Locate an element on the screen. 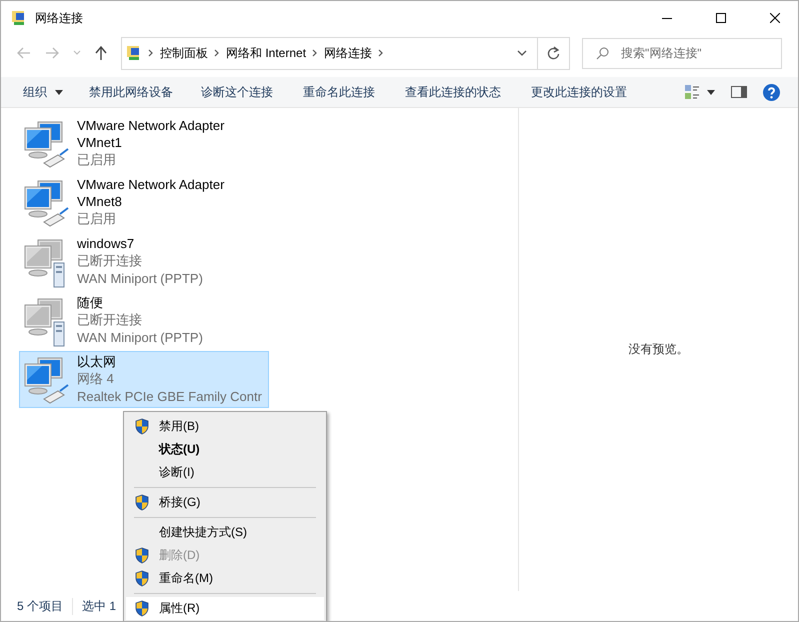 Image resolution: width=799 pixels, height=622 pixels. address-bar: 控制面板 网络和 Internet 网络连接 is located at coordinates (329, 53).